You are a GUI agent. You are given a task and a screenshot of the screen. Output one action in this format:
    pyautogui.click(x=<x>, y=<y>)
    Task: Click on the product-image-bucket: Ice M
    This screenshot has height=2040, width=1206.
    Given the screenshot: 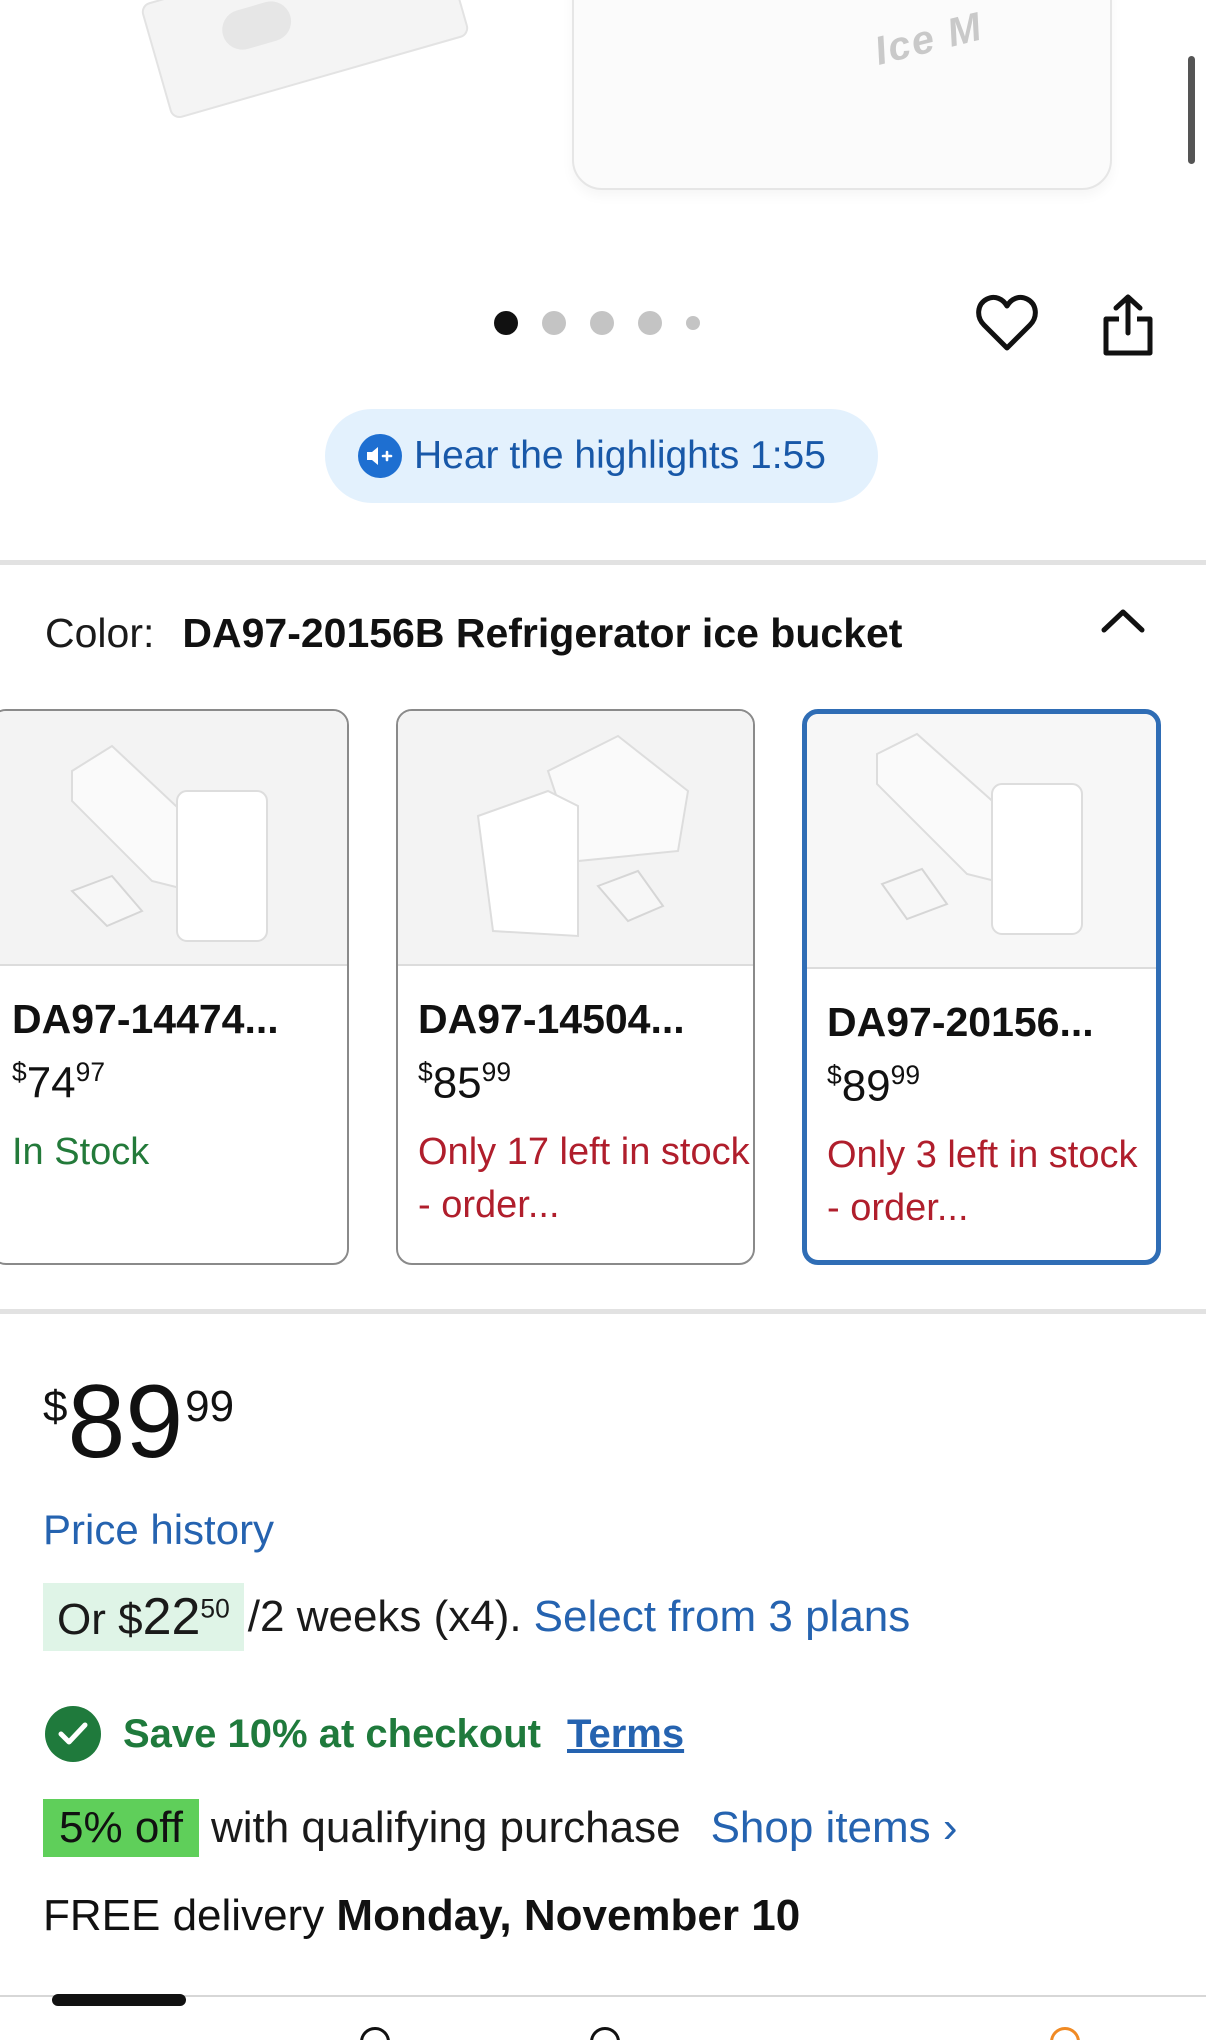 What is the action you would take?
    pyautogui.click(x=842, y=95)
    